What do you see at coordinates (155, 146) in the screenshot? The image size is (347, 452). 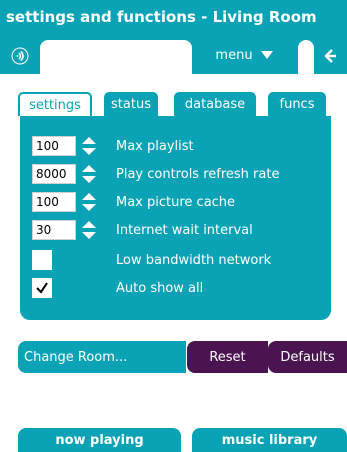 I see `setting-label: Max playlist` at bounding box center [155, 146].